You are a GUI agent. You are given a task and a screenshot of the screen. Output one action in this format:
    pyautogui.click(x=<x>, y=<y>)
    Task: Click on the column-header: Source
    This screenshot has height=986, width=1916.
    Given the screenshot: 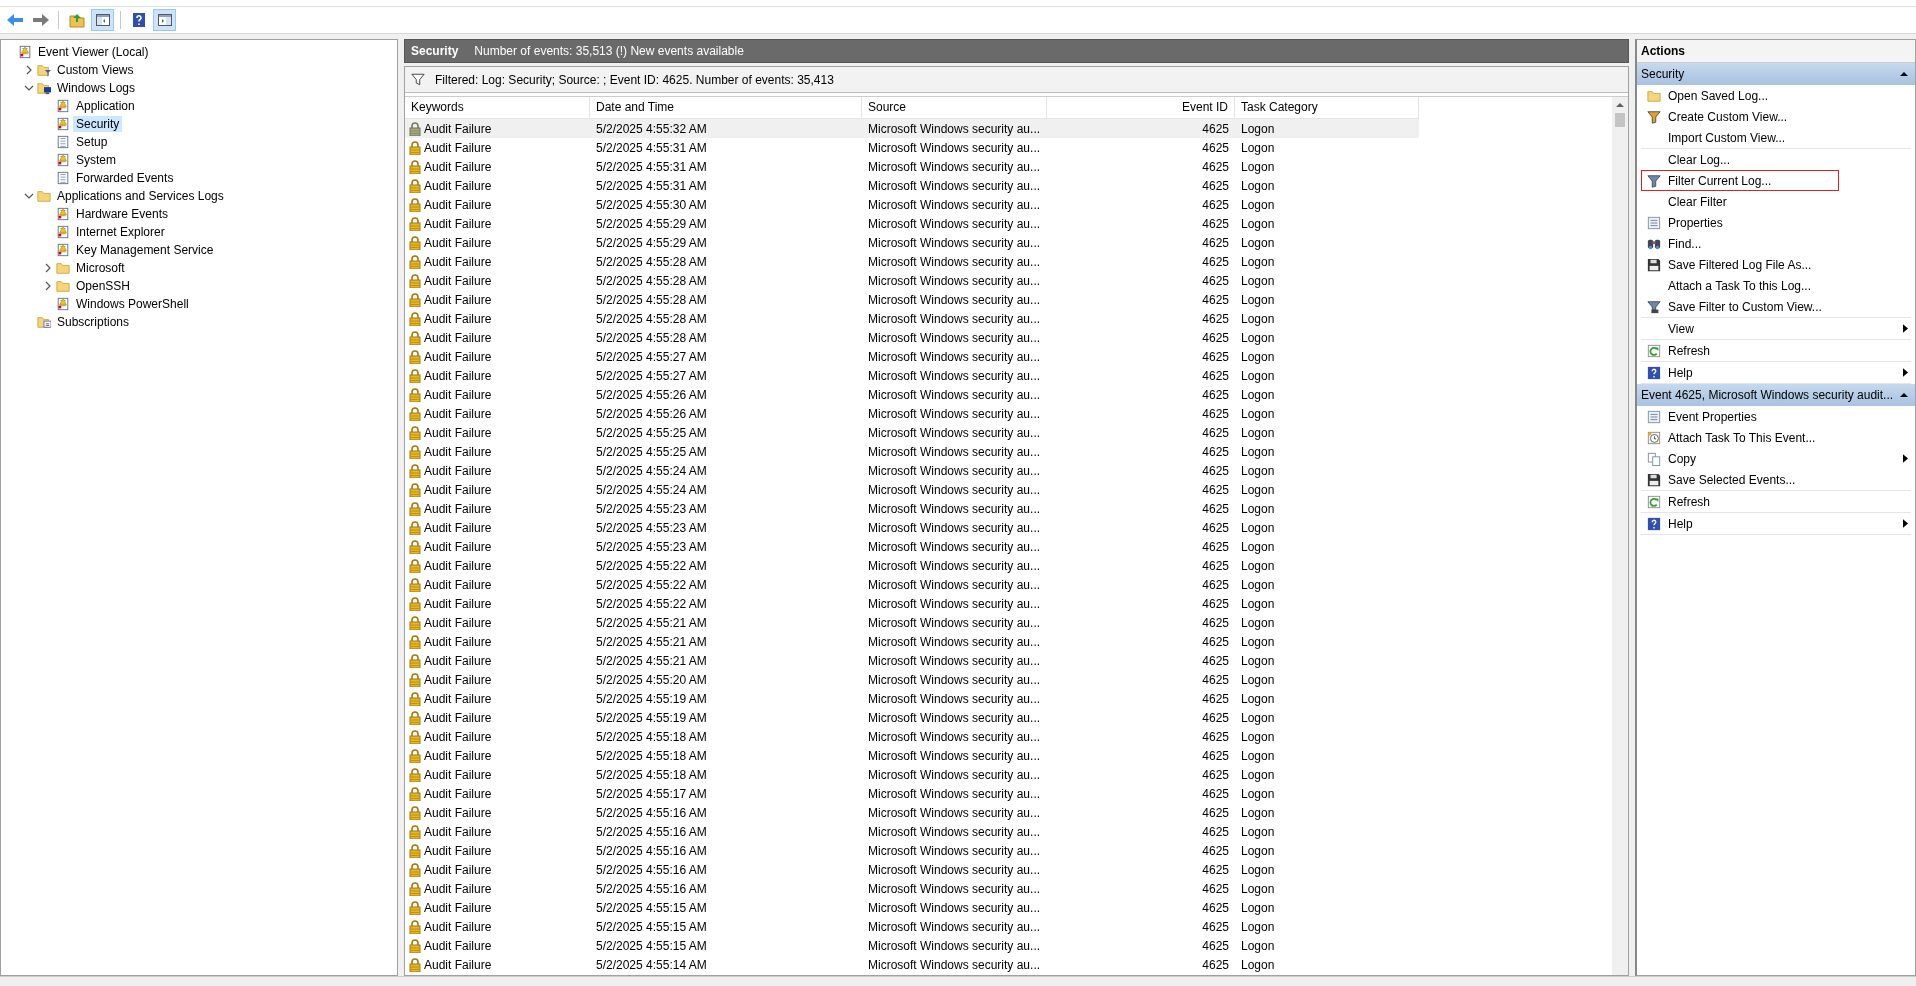 What is the action you would take?
    pyautogui.click(x=954, y=107)
    